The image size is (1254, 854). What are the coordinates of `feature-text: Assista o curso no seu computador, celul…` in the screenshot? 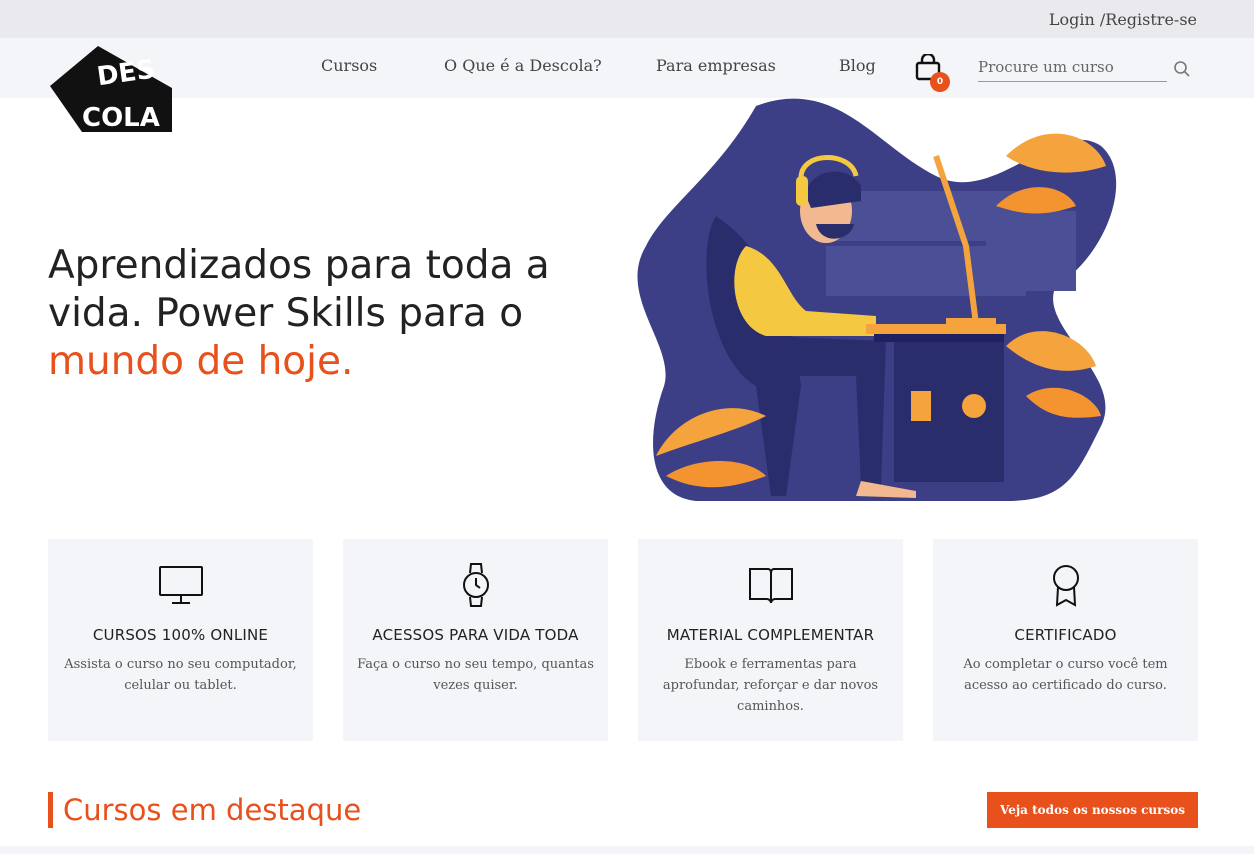 It's located at (180, 675).